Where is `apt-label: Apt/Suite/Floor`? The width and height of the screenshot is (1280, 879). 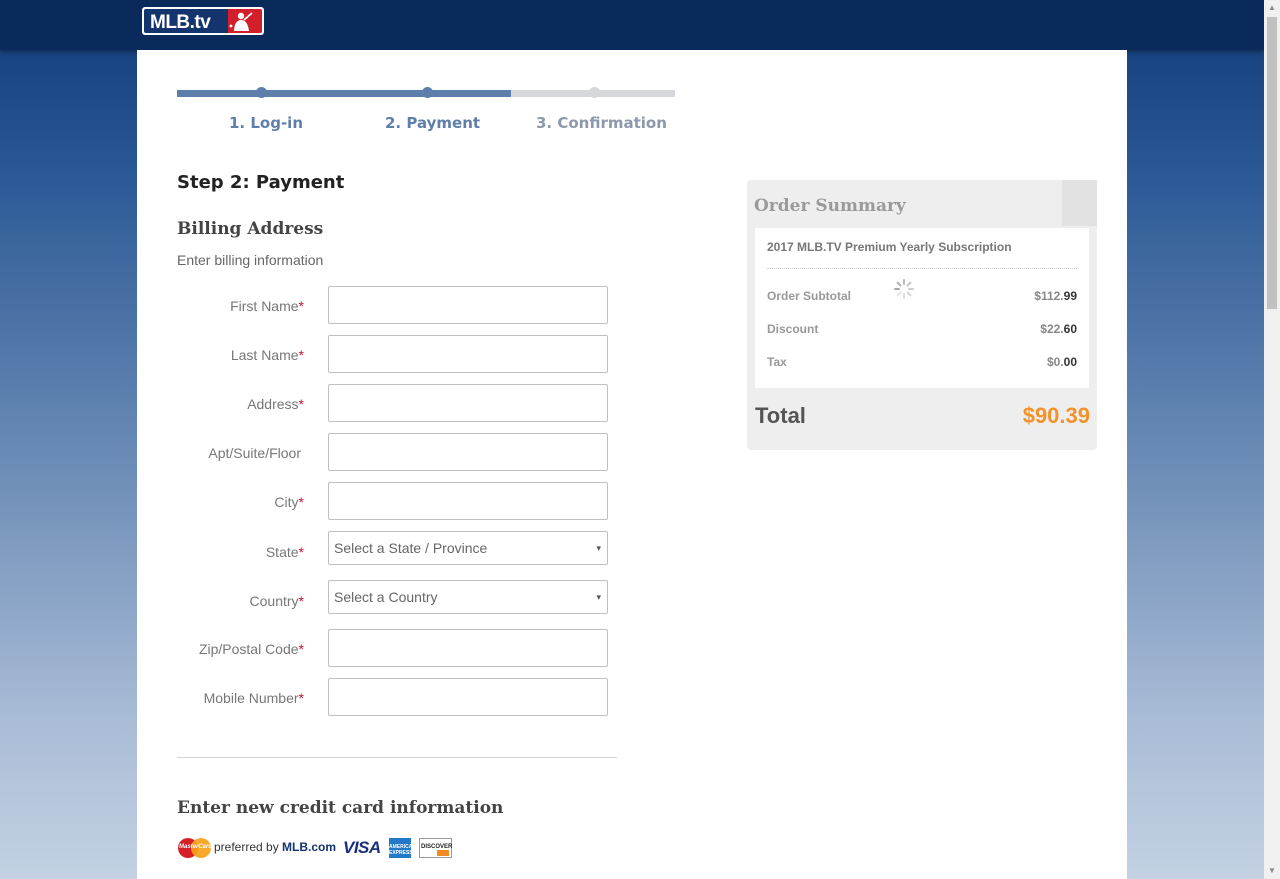
apt-label: Apt/Suite/Floor is located at coordinates (254, 453).